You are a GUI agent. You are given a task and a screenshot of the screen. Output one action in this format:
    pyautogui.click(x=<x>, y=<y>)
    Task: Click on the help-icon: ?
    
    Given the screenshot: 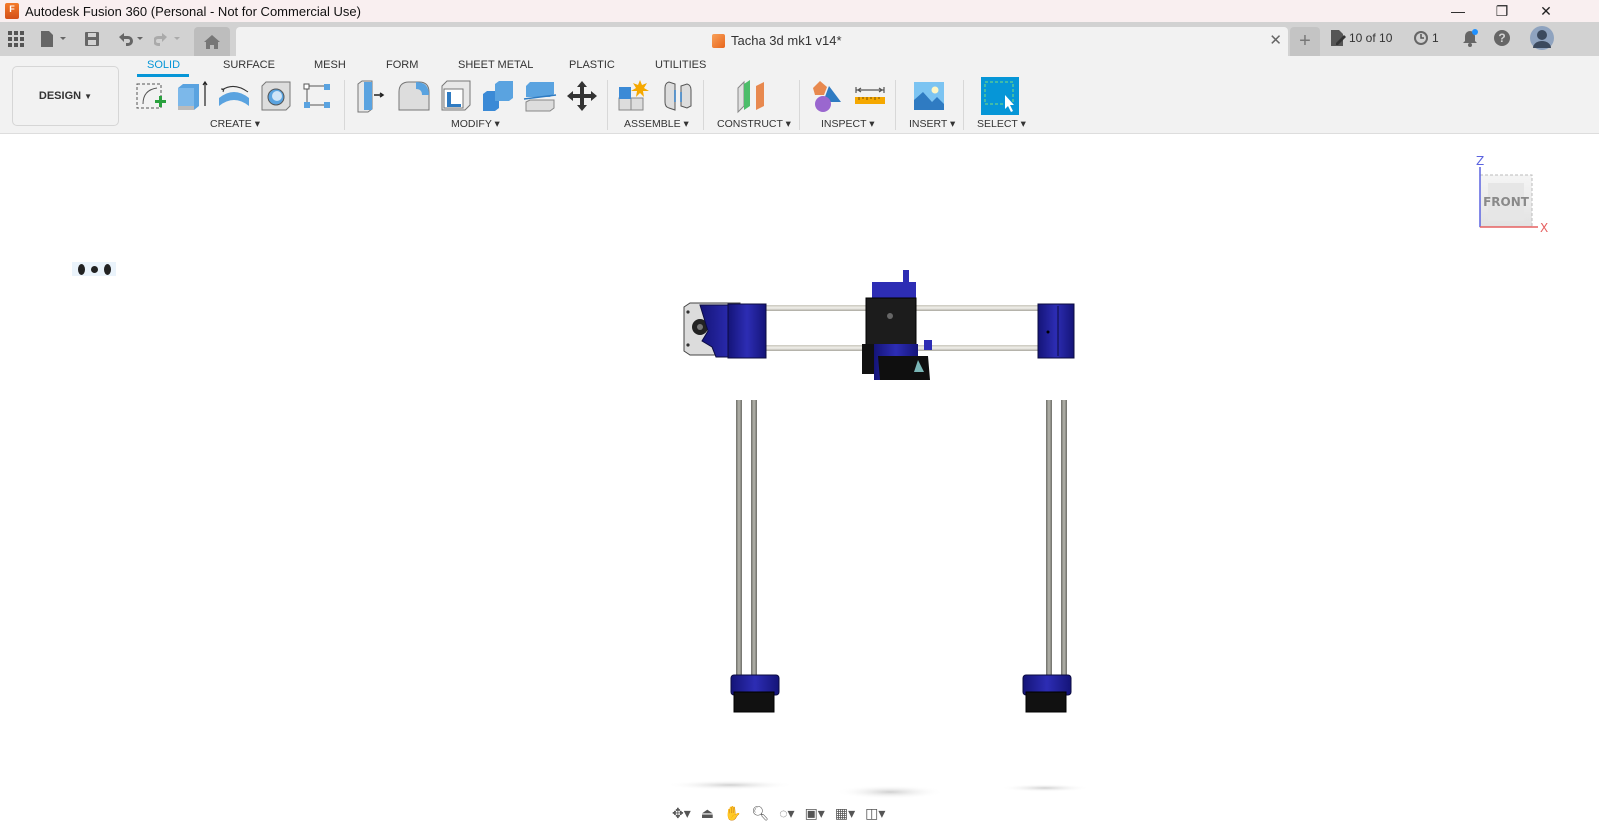 What is the action you would take?
    pyautogui.click(x=1502, y=38)
    